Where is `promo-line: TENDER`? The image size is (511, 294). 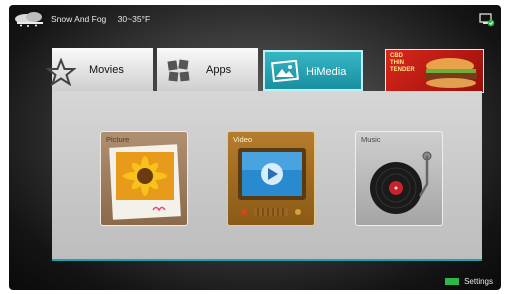 promo-line: TENDER is located at coordinates (402, 70).